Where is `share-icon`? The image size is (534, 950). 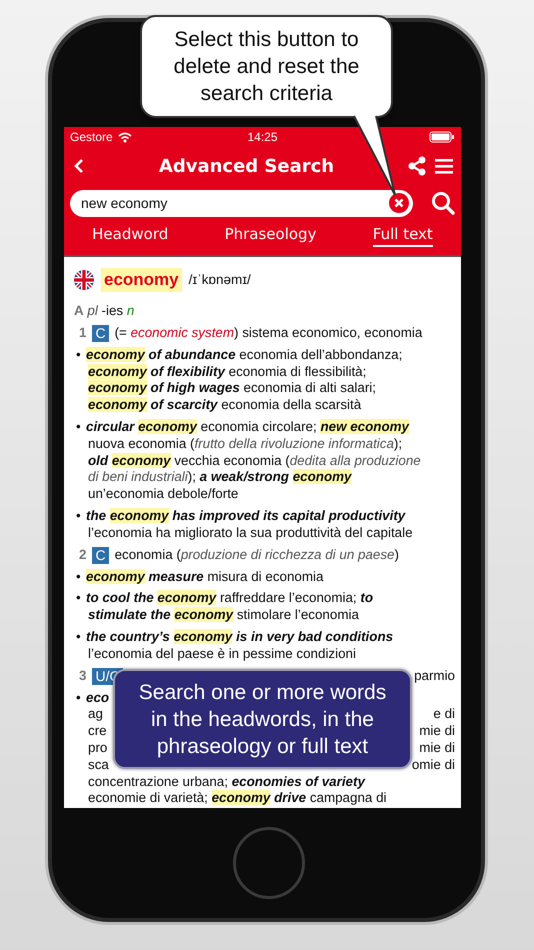
share-icon is located at coordinates (417, 166).